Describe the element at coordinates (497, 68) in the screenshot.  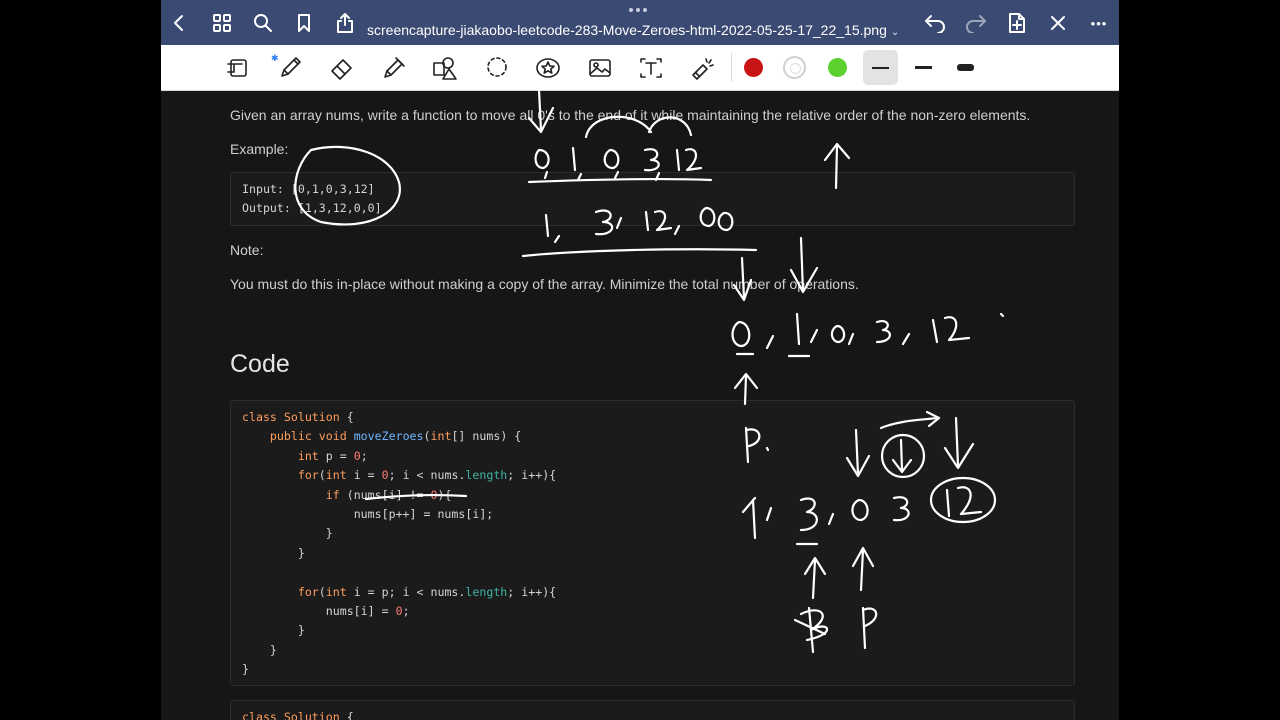
I see `lasso-tool-icon` at that location.